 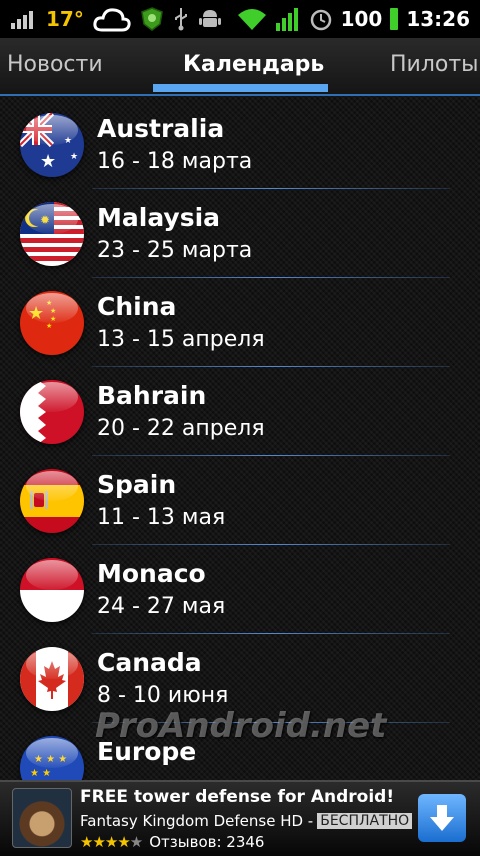 I want to click on list-item-malaysia: ✹ Malaysia 23 - 25 марта, so click(x=240, y=233).